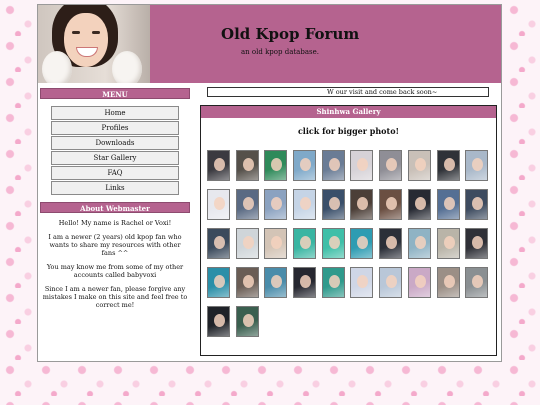 The width and height of the screenshot is (540, 405). What do you see at coordinates (115, 113) in the screenshot?
I see `menu-item-home: Home` at bounding box center [115, 113].